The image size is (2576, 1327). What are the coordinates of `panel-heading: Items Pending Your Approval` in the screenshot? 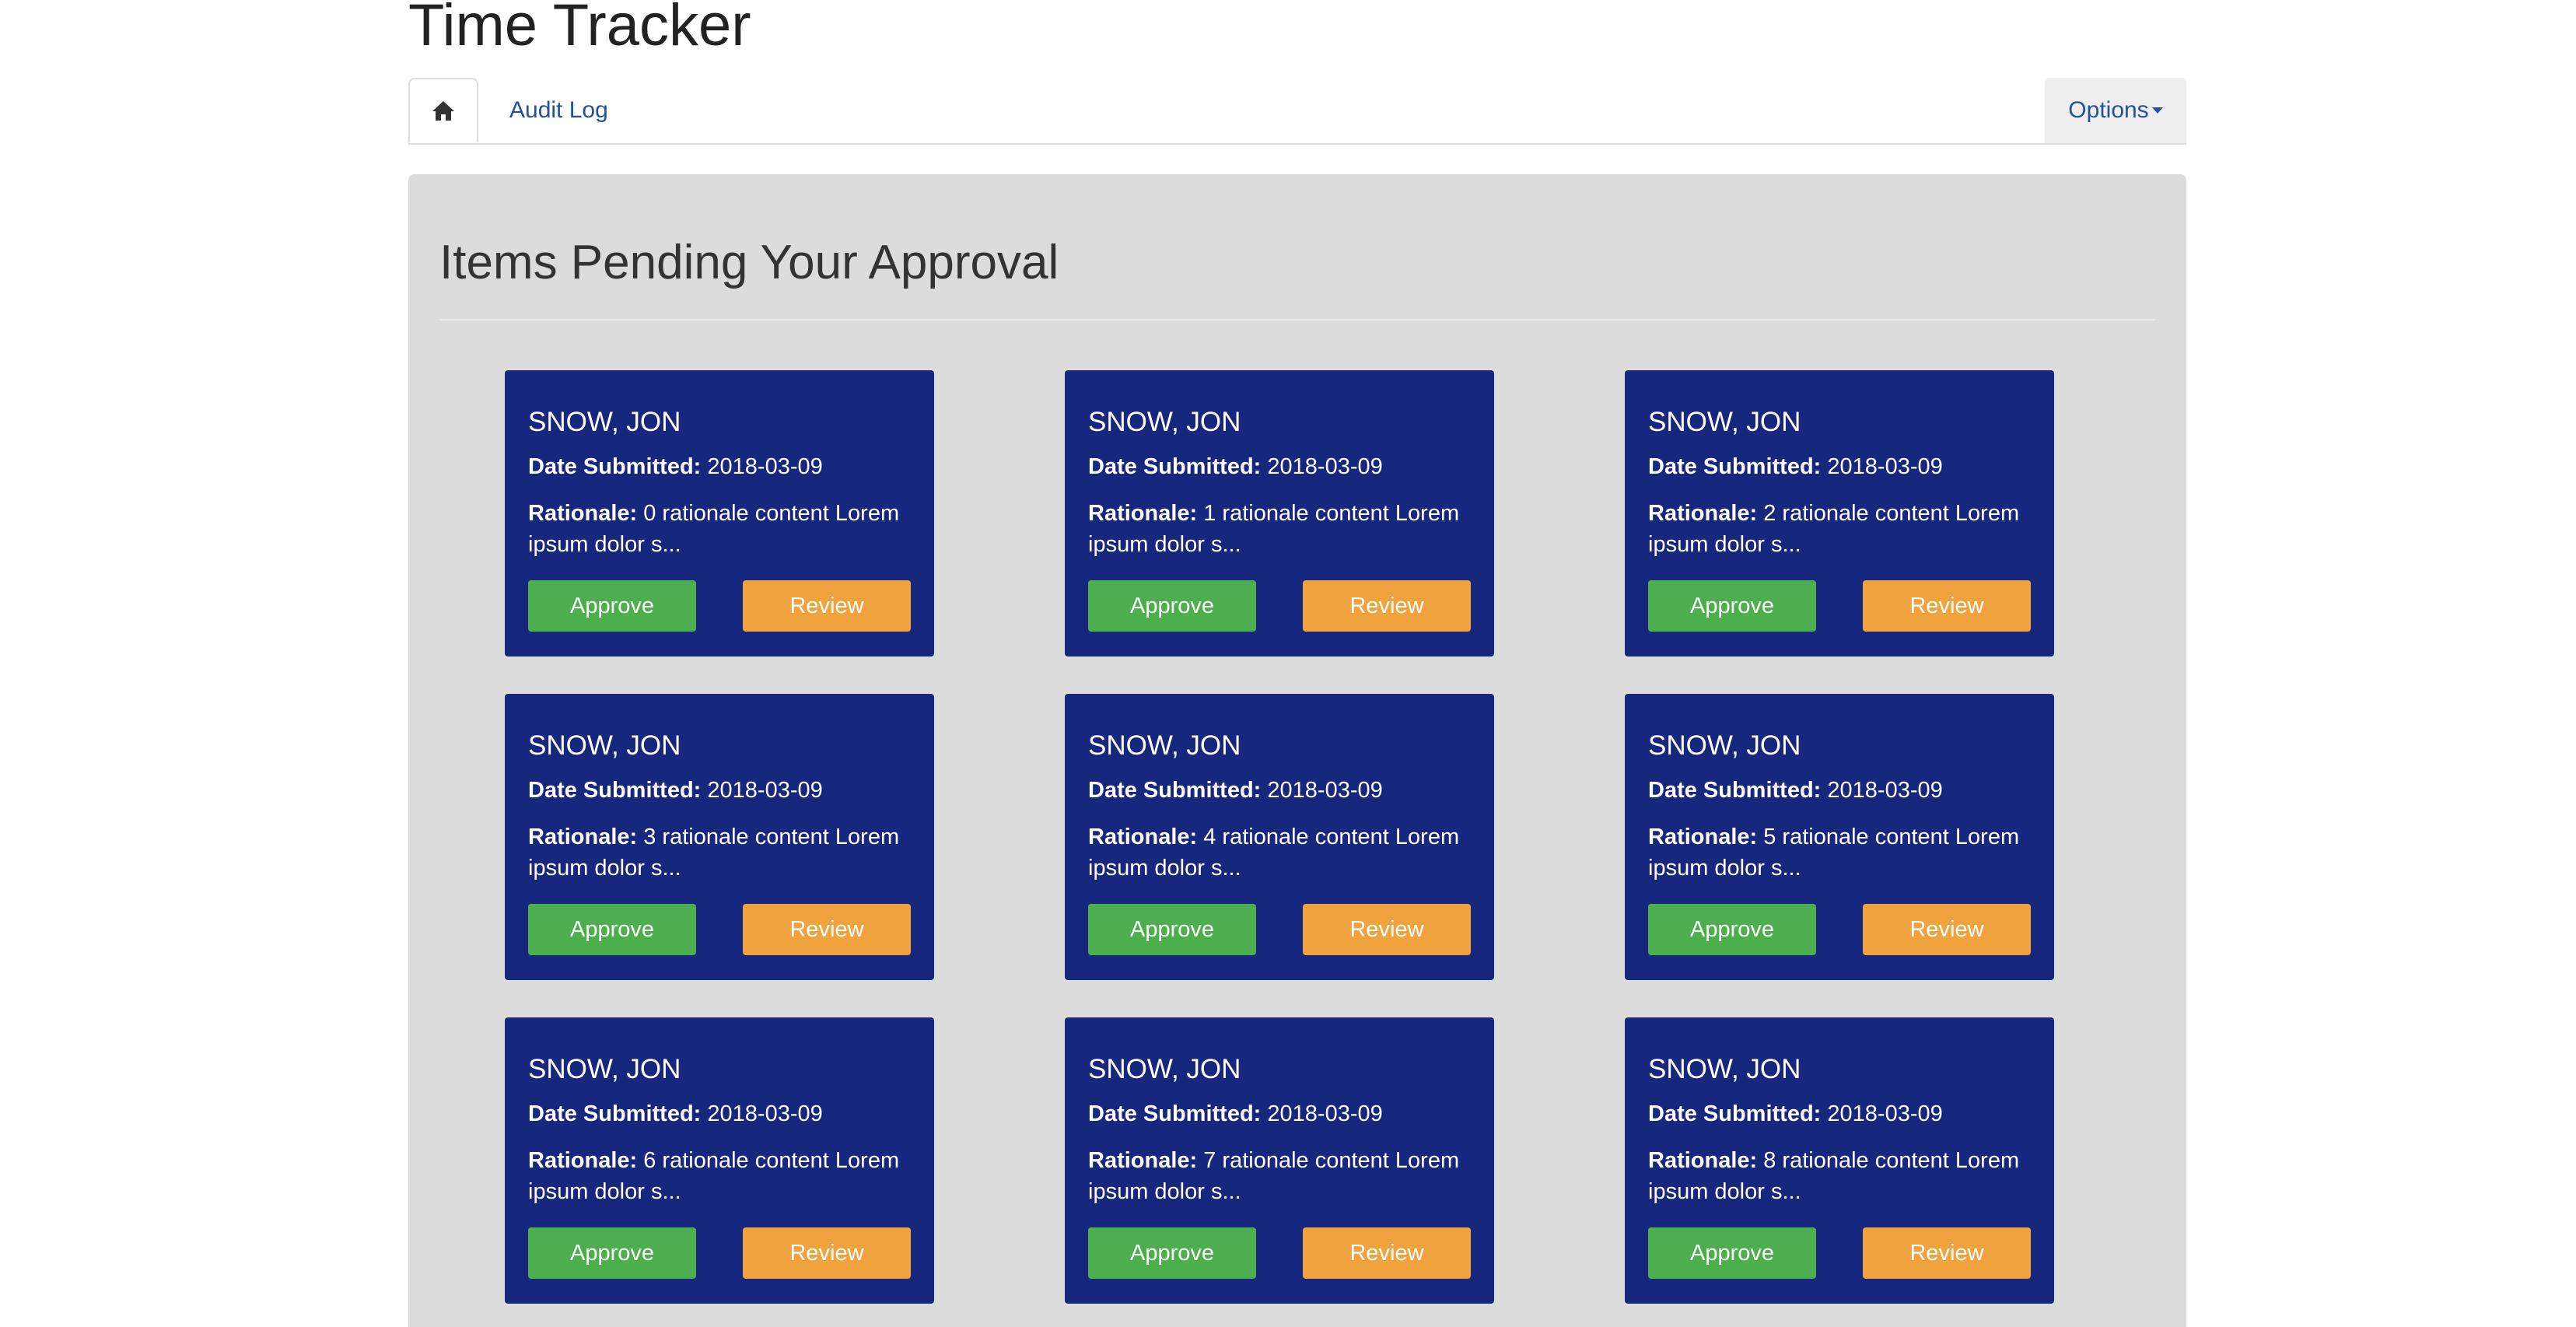 It's located at (749, 262).